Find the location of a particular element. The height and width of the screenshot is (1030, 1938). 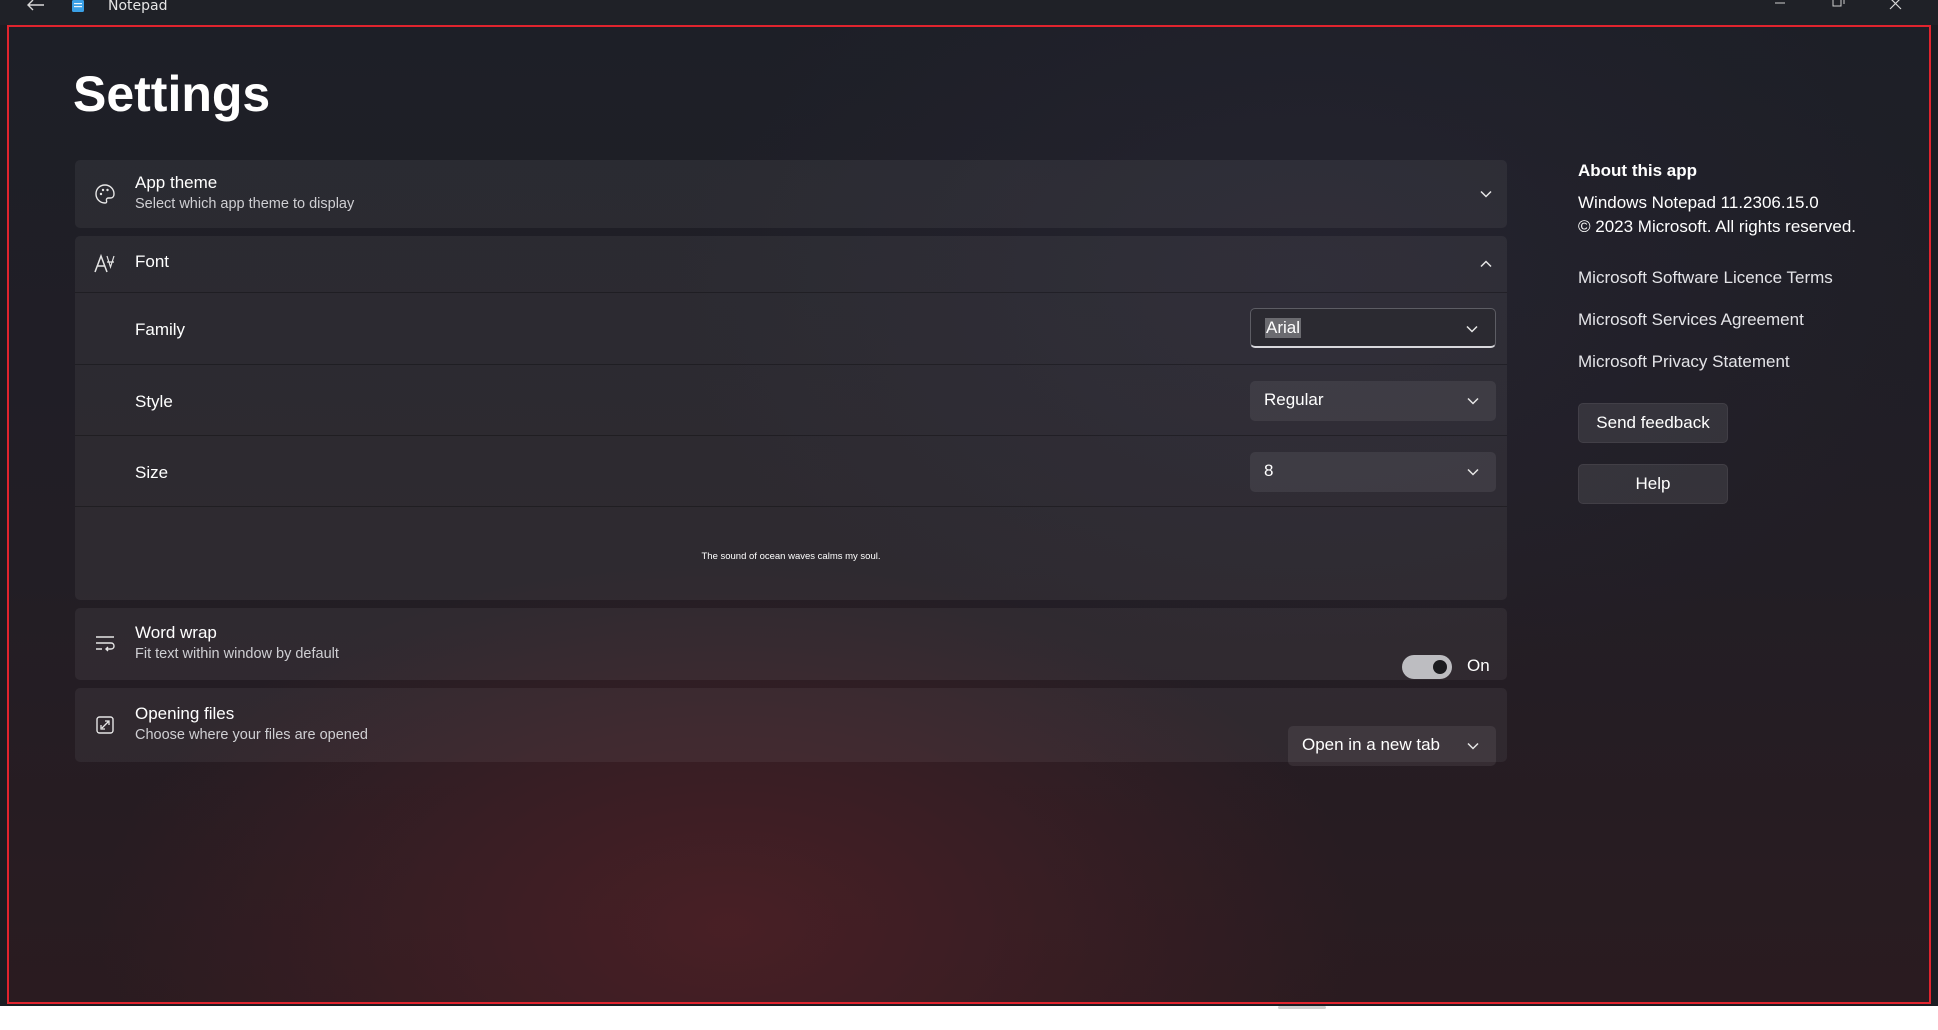

font-size-dropdown: 8 is located at coordinates (1373, 472).